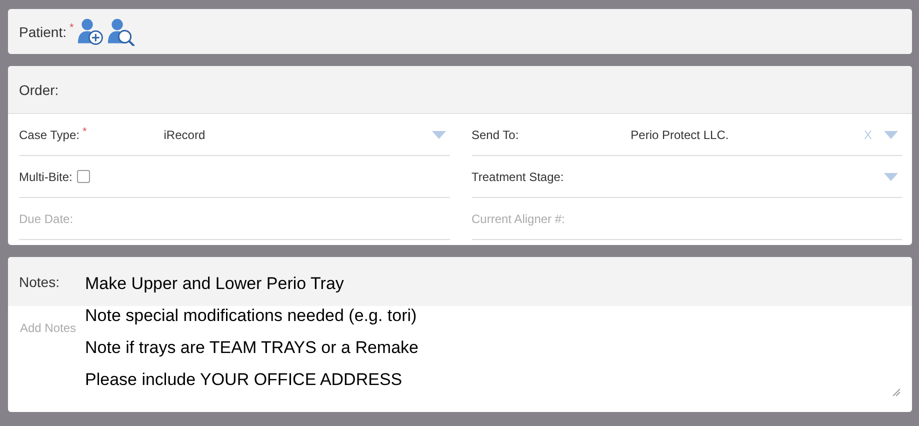  I want to click on field-label: Current Aligner #:, so click(518, 219).